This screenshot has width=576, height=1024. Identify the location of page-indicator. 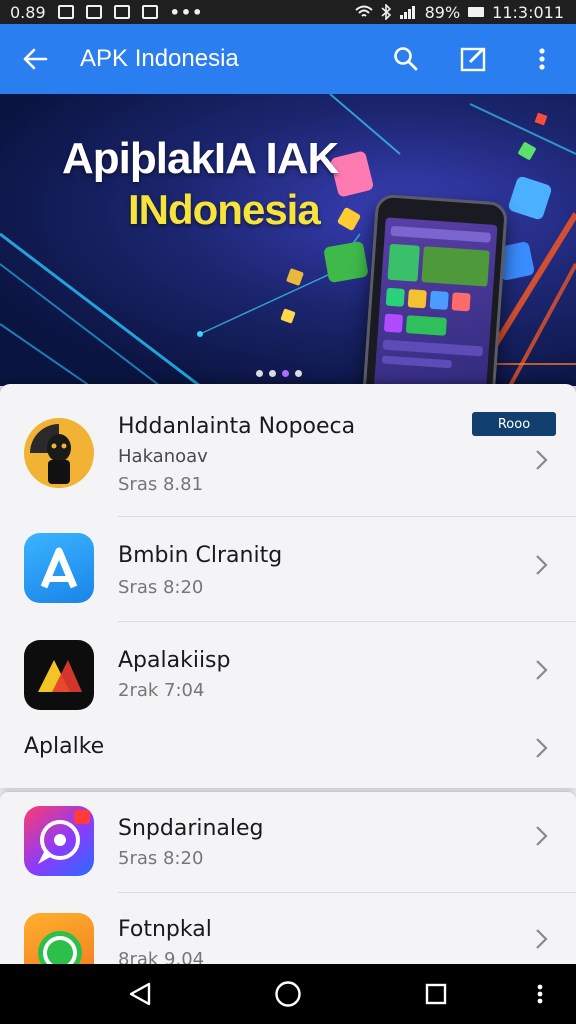
(279, 373).